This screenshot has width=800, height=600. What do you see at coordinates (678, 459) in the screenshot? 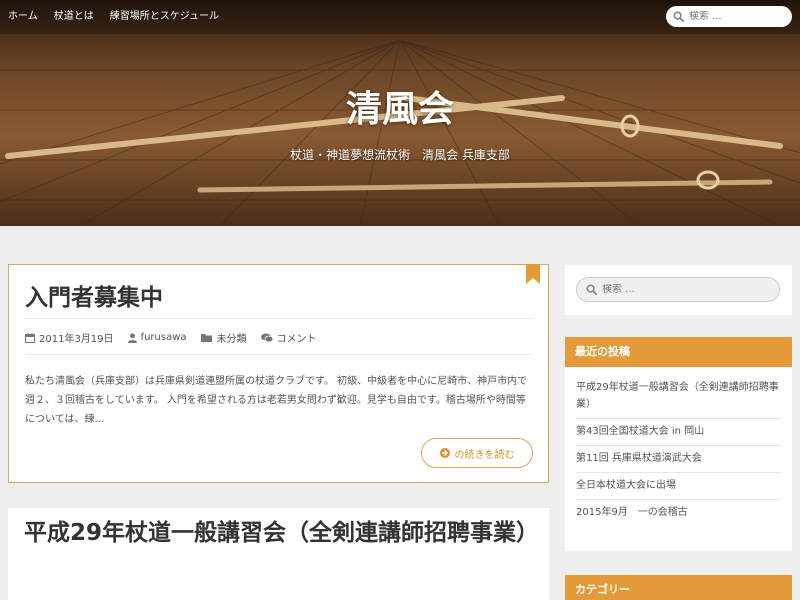
I see `recent-post-link: 第11回 兵庫県杖道演武大会` at bounding box center [678, 459].